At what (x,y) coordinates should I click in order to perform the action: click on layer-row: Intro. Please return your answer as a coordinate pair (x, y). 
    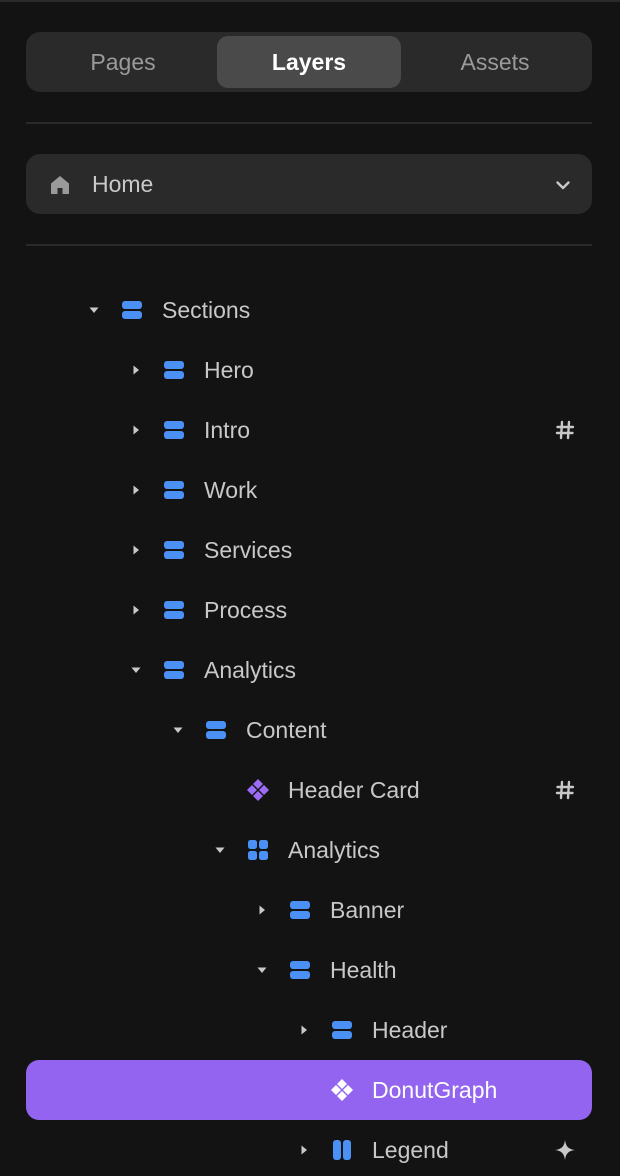
    Looking at the image, I should click on (309, 430).